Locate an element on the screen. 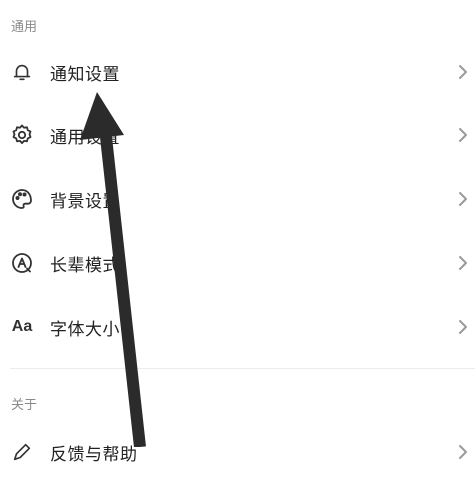 This screenshot has width=475, height=484. section-header-about: 关于 is located at coordinates (24, 405).